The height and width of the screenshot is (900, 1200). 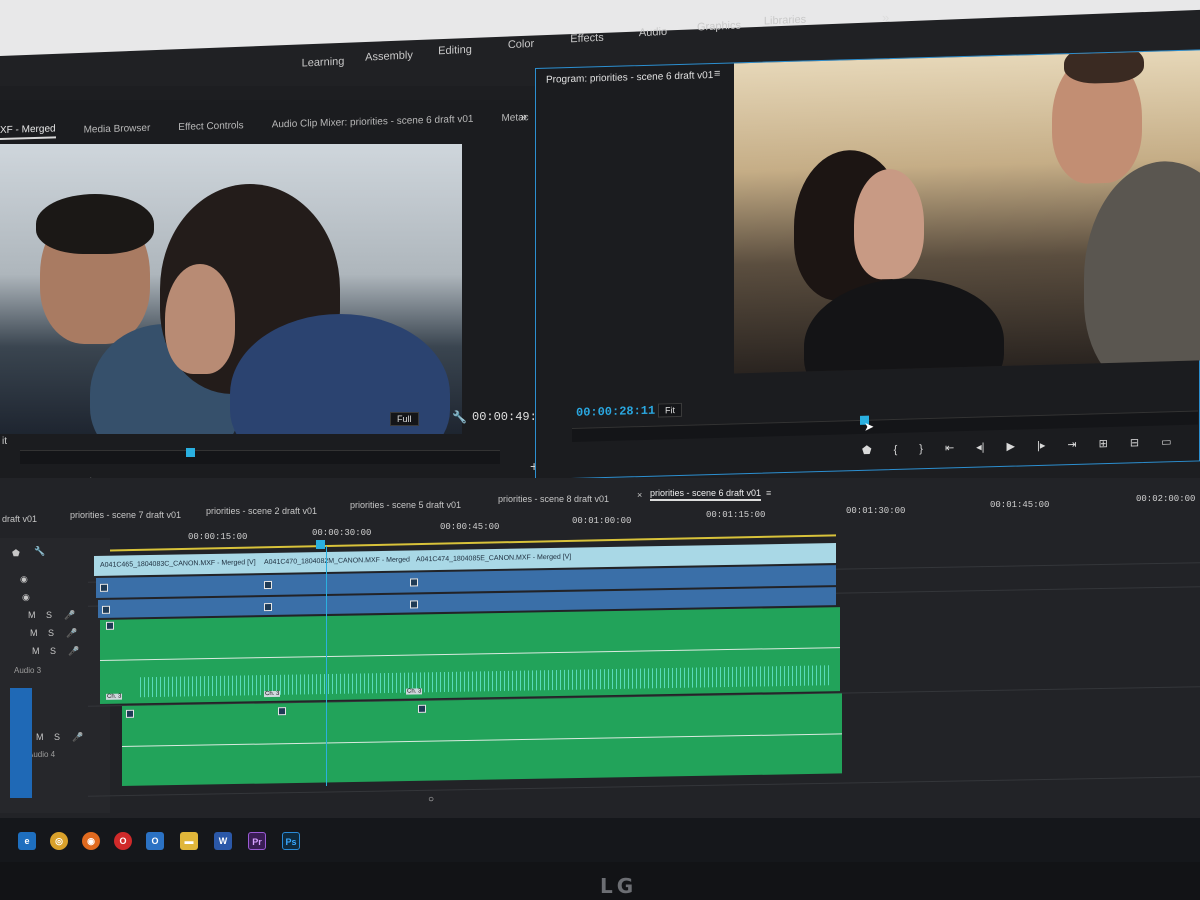 What do you see at coordinates (980, 446) in the screenshot?
I see `step-back-icon: ◂|` at bounding box center [980, 446].